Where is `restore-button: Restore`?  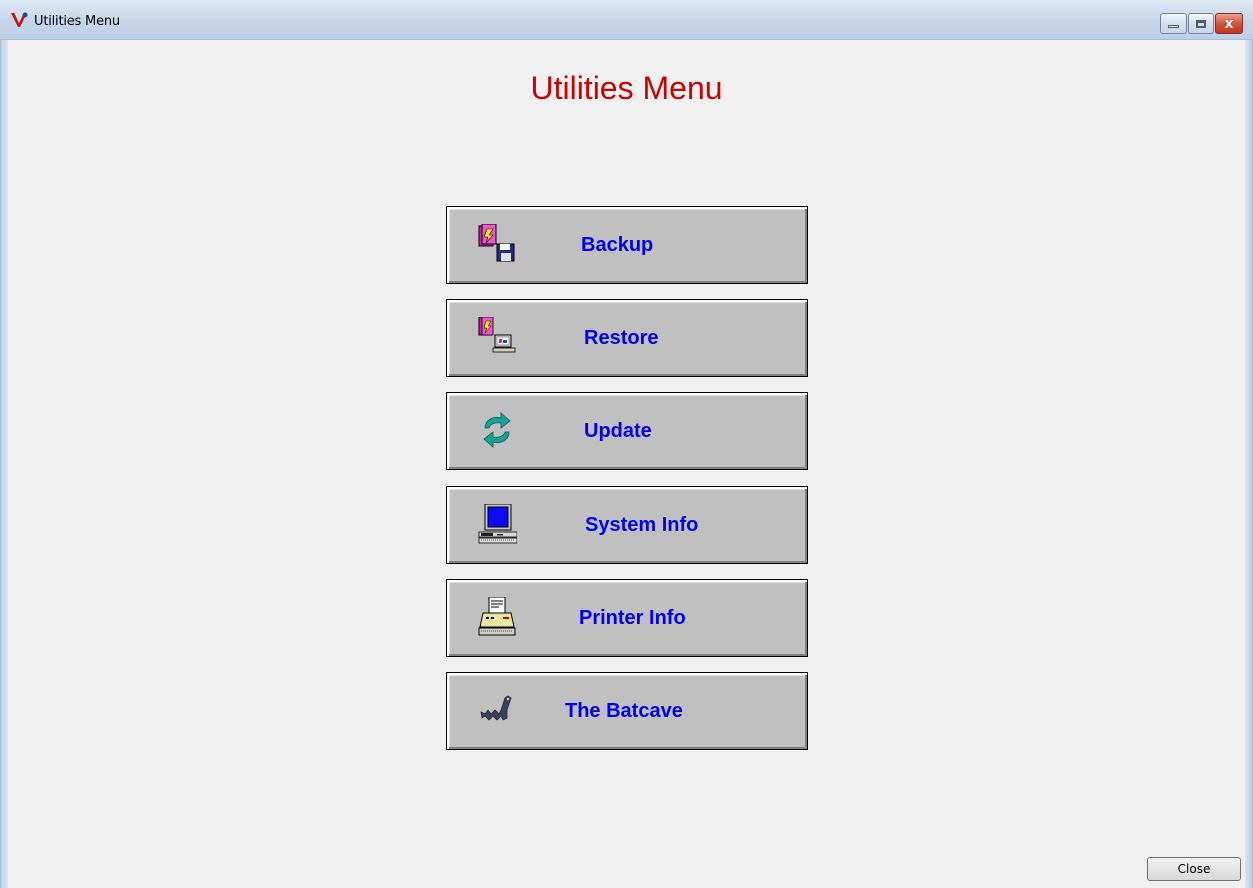
restore-button: Restore is located at coordinates (627, 338).